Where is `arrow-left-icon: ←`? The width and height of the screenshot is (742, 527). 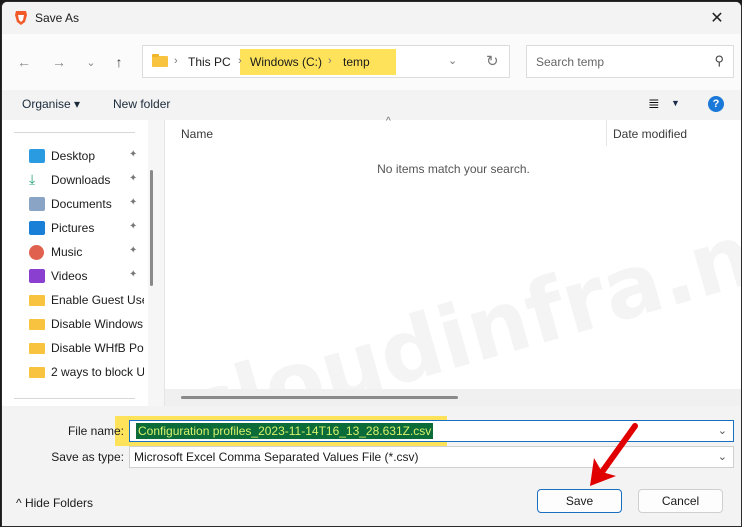
arrow-left-icon: ← is located at coordinates (24, 62).